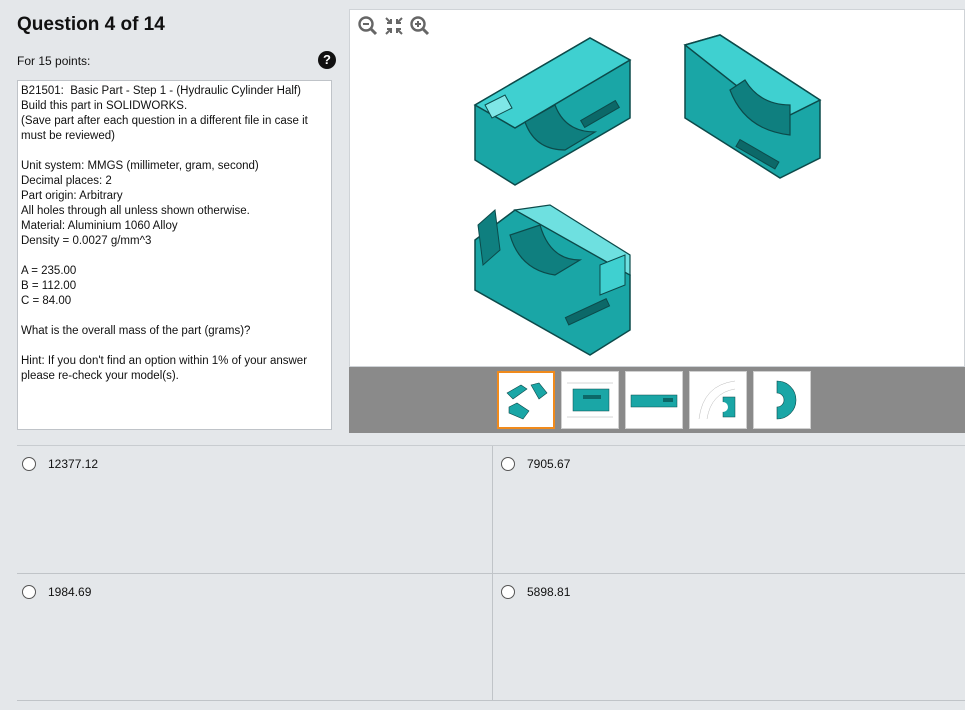 This screenshot has width=965, height=710. Describe the element at coordinates (254, 637) in the screenshot. I see `answer-option-3: 1984.69` at that location.